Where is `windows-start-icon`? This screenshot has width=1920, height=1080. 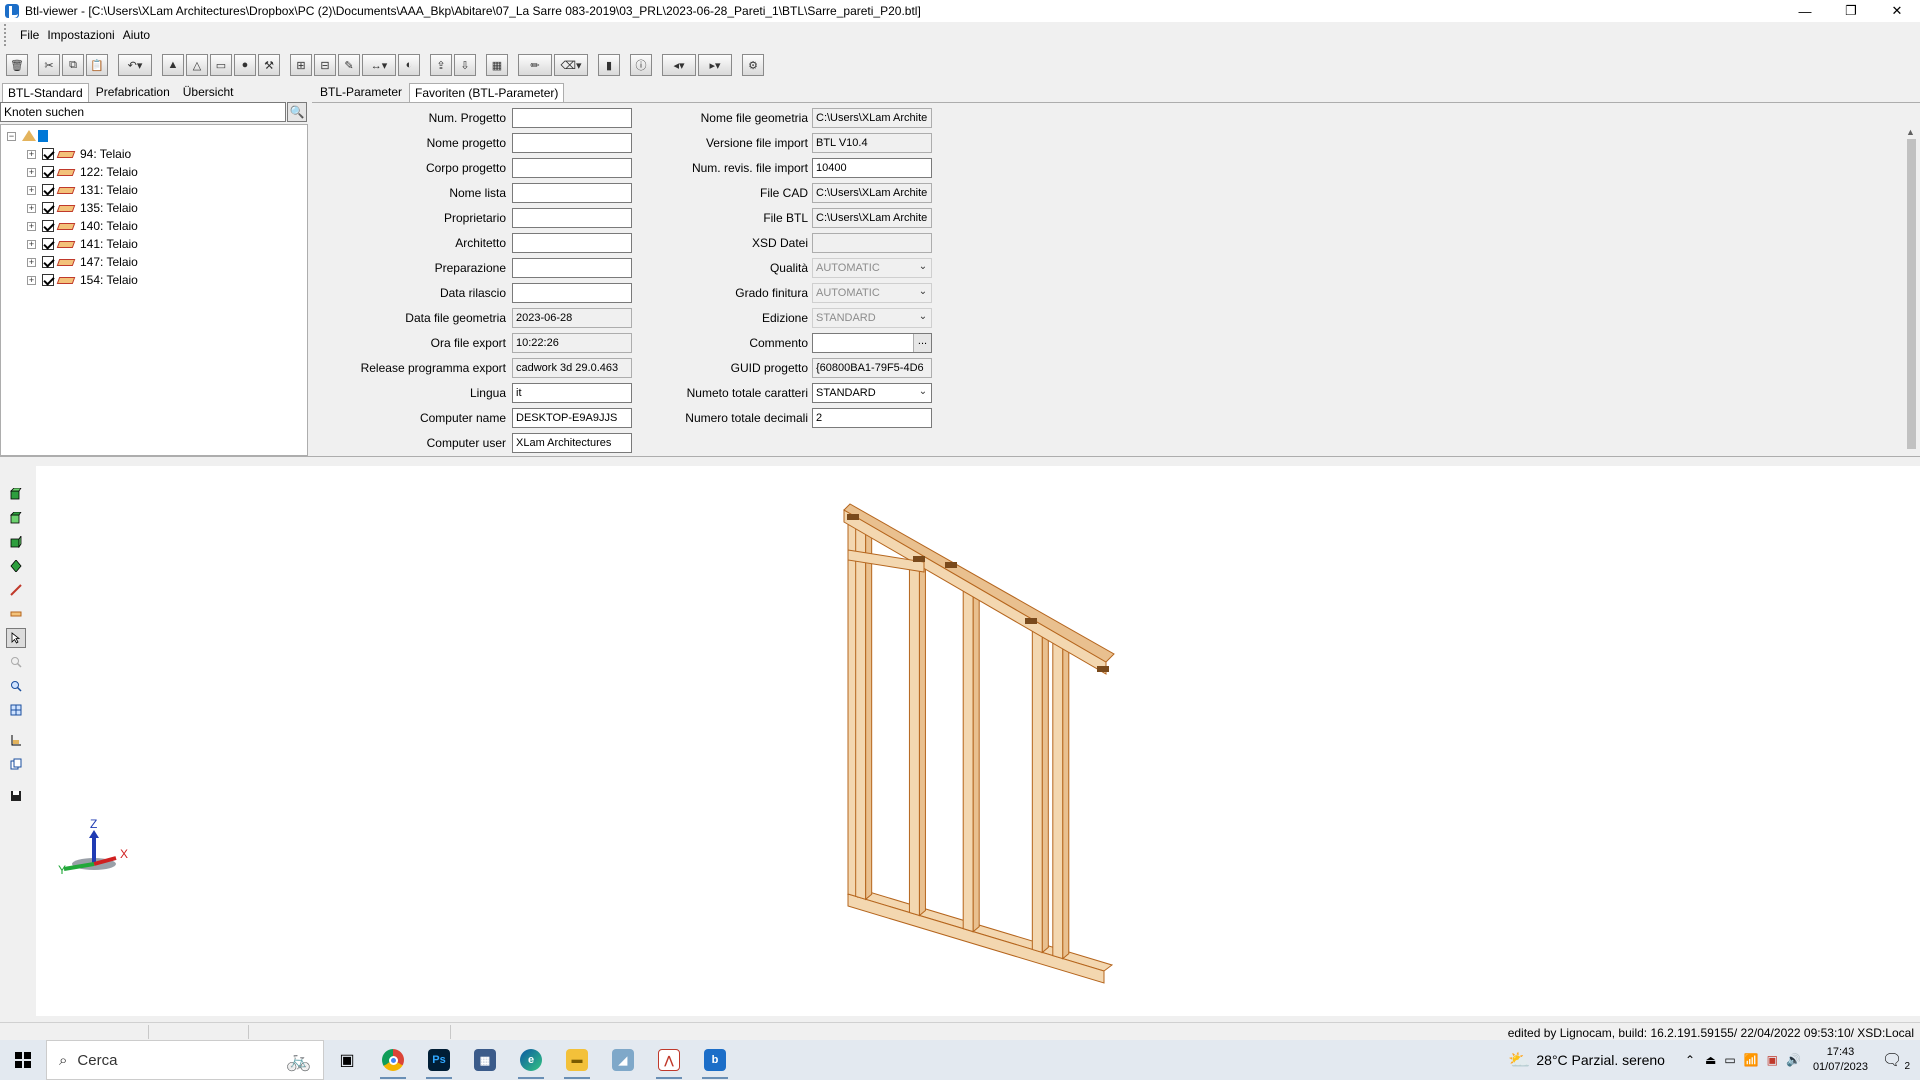
windows-start-icon is located at coordinates (23, 1060).